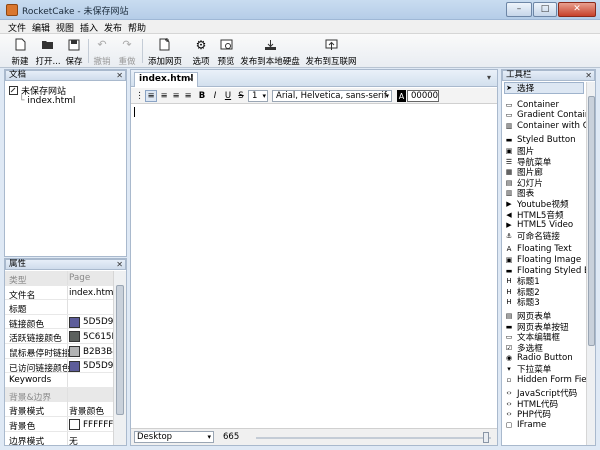  Describe the element at coordinates (545, 358) in the screenshot. I see `tool-item-label: Radio Button` at that location.